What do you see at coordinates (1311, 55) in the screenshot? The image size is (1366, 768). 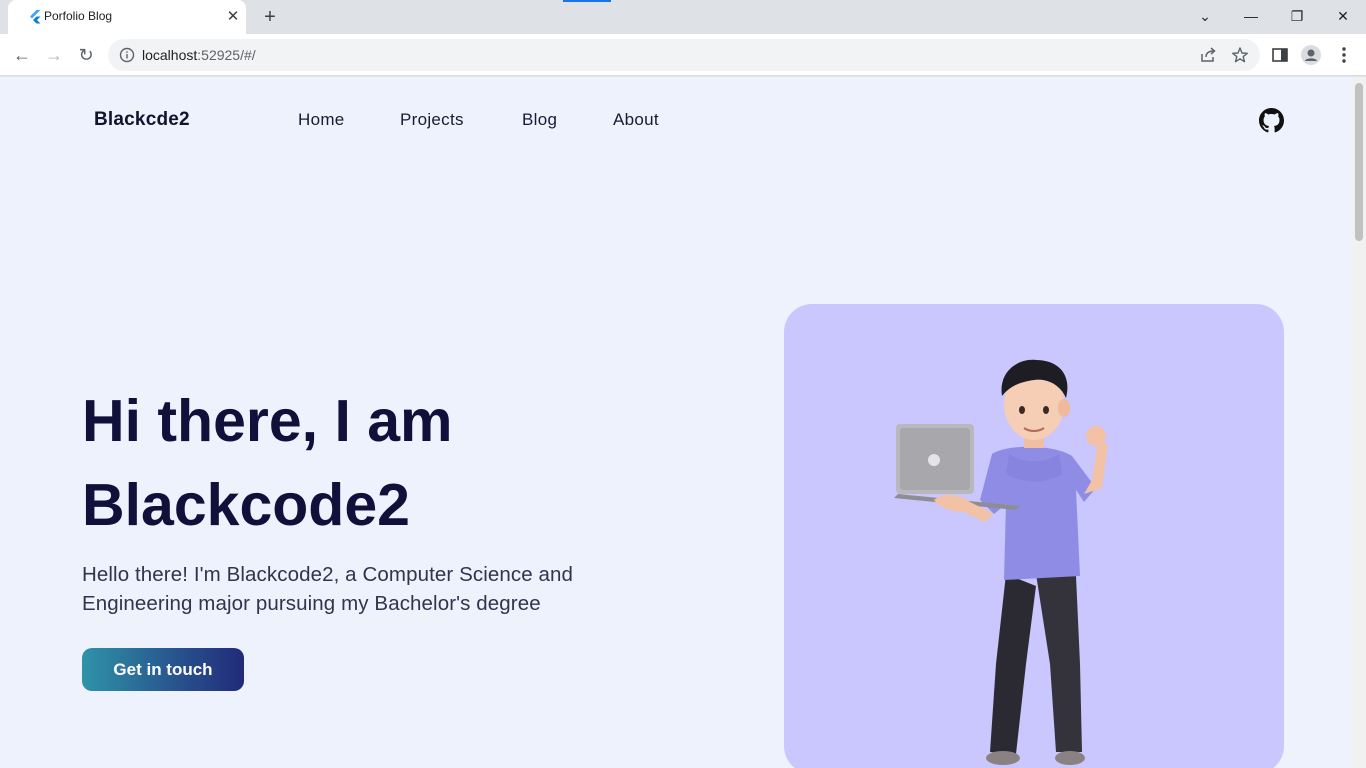 I see `profile-avatar-icon` at bounding box center [1311, 55].